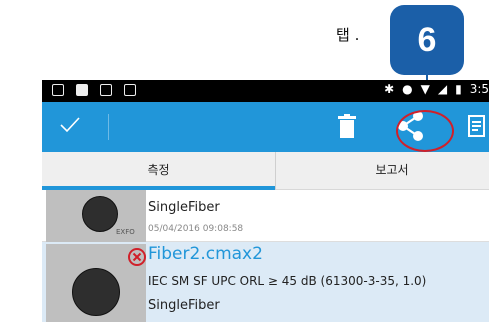 This screenshot has width=489, height=336. Describe the element at coordinates (458, 89) in the screenshot. I see `battery-icon: ▮` at that location.